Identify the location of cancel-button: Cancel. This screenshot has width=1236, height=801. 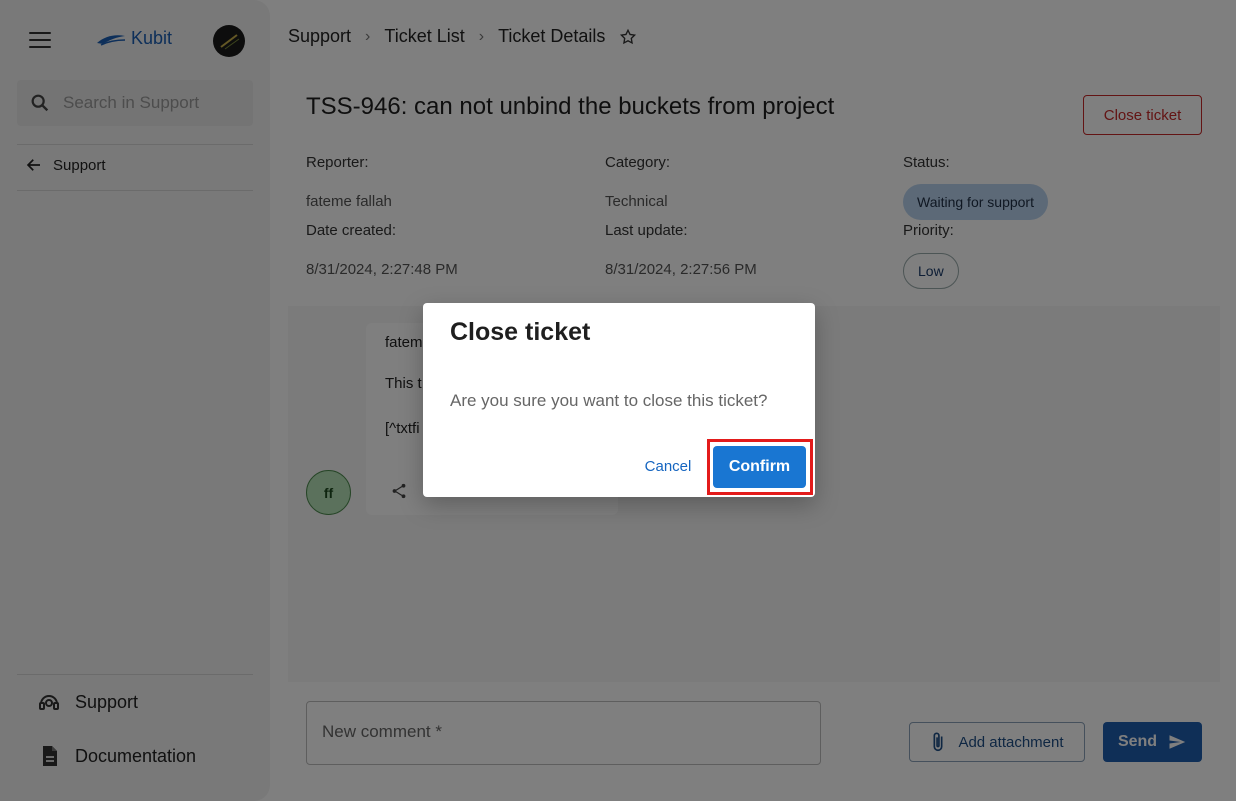
(668, 466).